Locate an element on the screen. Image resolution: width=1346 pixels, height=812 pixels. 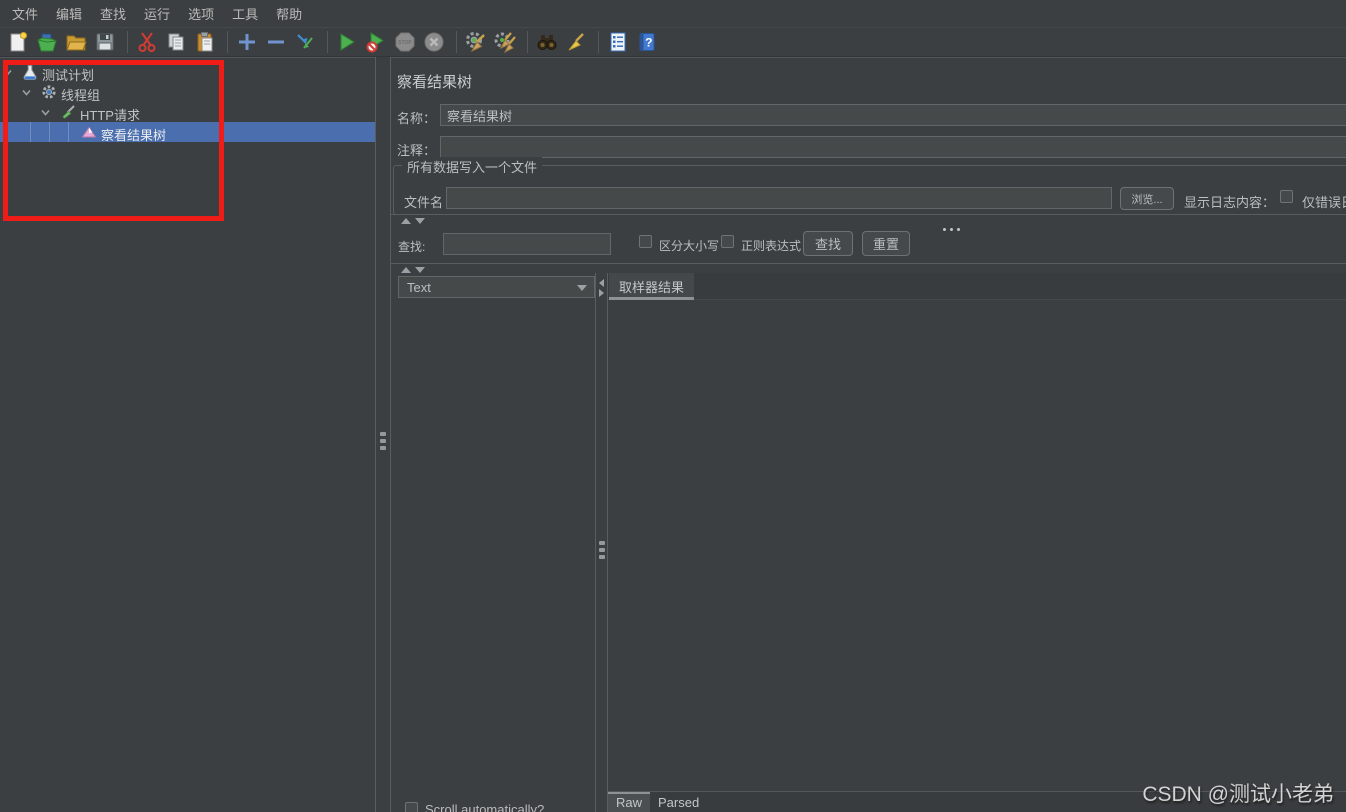
plus-icon is located at coordinates (247, 42).